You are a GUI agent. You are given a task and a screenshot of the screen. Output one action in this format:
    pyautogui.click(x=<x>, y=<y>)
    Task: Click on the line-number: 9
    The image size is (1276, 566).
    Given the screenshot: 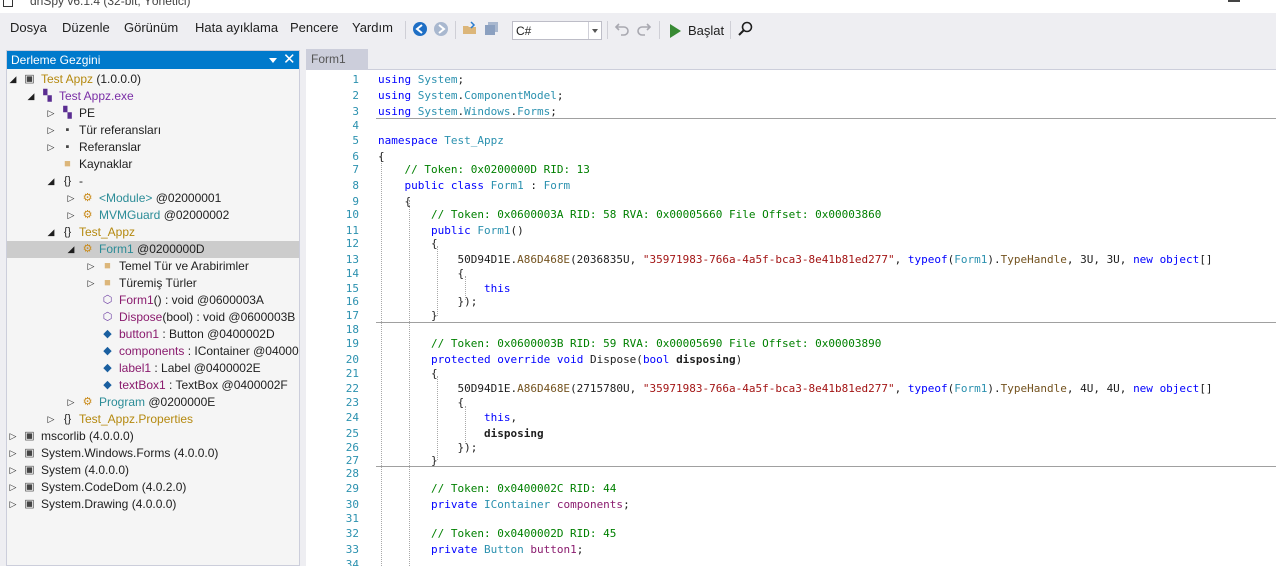 What is the action you would take?
    pyautogui.click(x=355, y=201)
    